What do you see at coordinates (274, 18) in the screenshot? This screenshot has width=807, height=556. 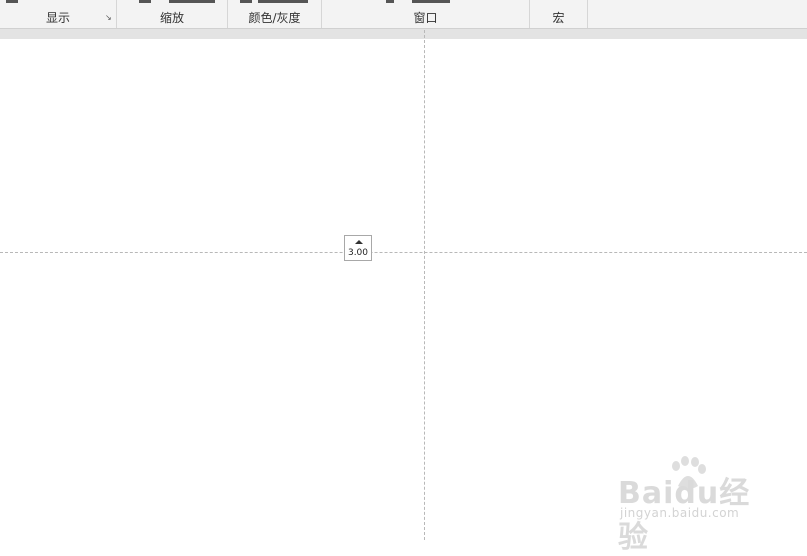 I see `group-label-color-gray: 颜色/灰度` at bounding box center [274, 18].